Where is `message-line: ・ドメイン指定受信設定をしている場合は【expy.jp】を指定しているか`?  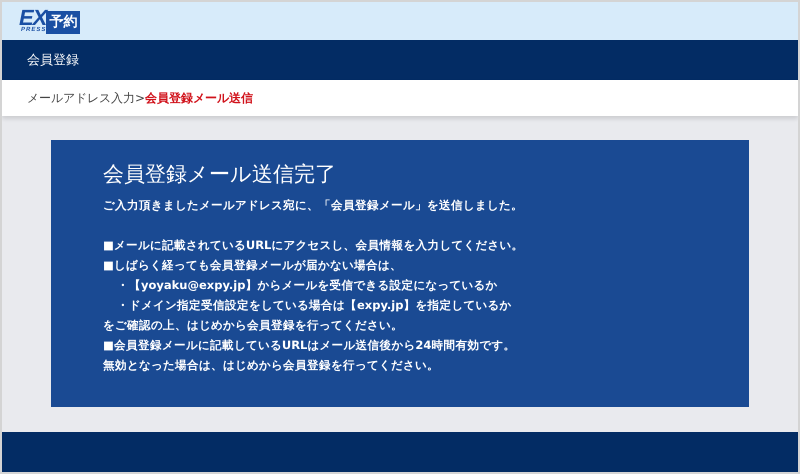 message-line: ・ドメイン指定受信設定をしている場合は【expy.jp】を指定しているか is located at coordinates (314, 305).